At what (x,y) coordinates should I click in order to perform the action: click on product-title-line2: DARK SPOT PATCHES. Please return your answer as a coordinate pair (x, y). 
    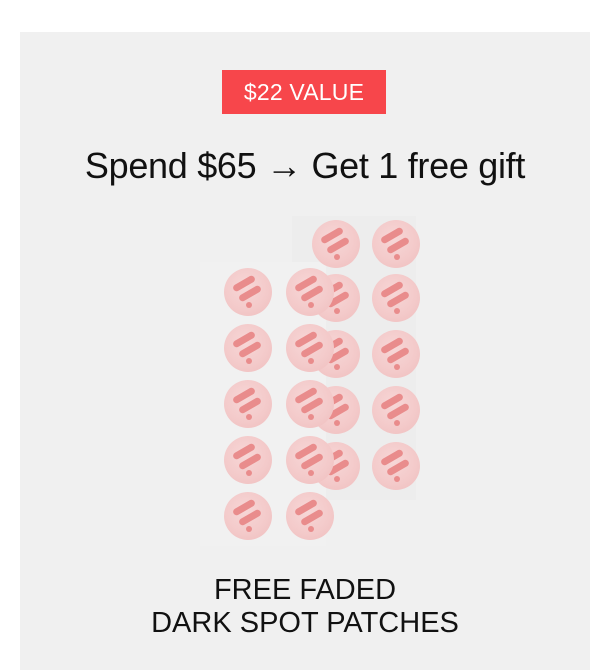
    Looking at the image, I should click on (305, 623).